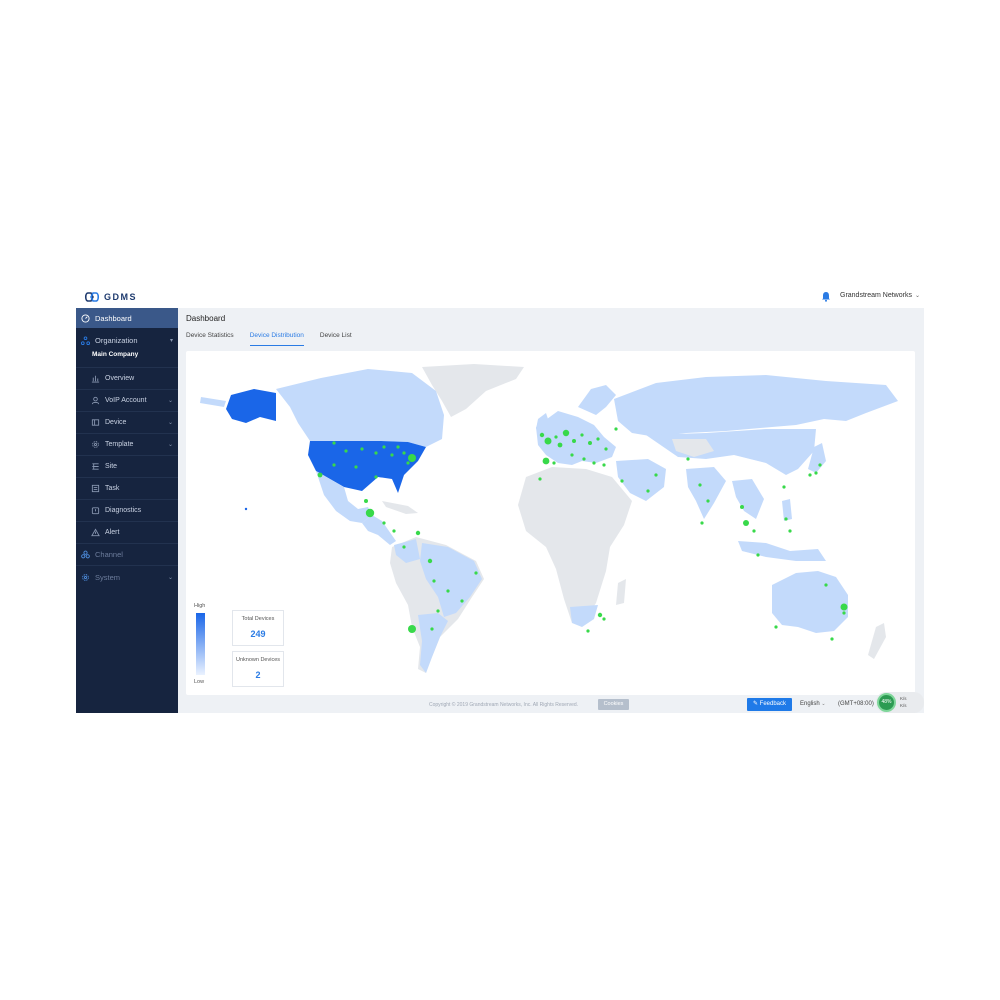  What do you see at coordinates (127, 577) in the screenshot?
I see `sidebar-item-system: System ⌄` at bounding box center [127, 577].